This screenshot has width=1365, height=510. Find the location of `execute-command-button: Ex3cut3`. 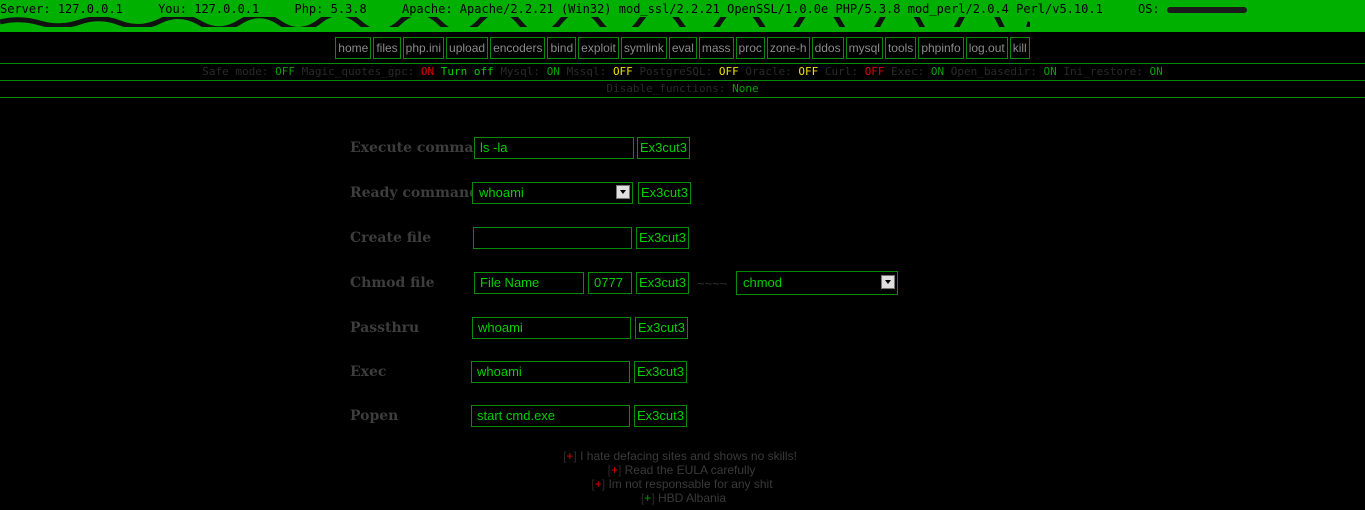

execute-command-button: Ex3cut3 is located at coordinates (663, 148).